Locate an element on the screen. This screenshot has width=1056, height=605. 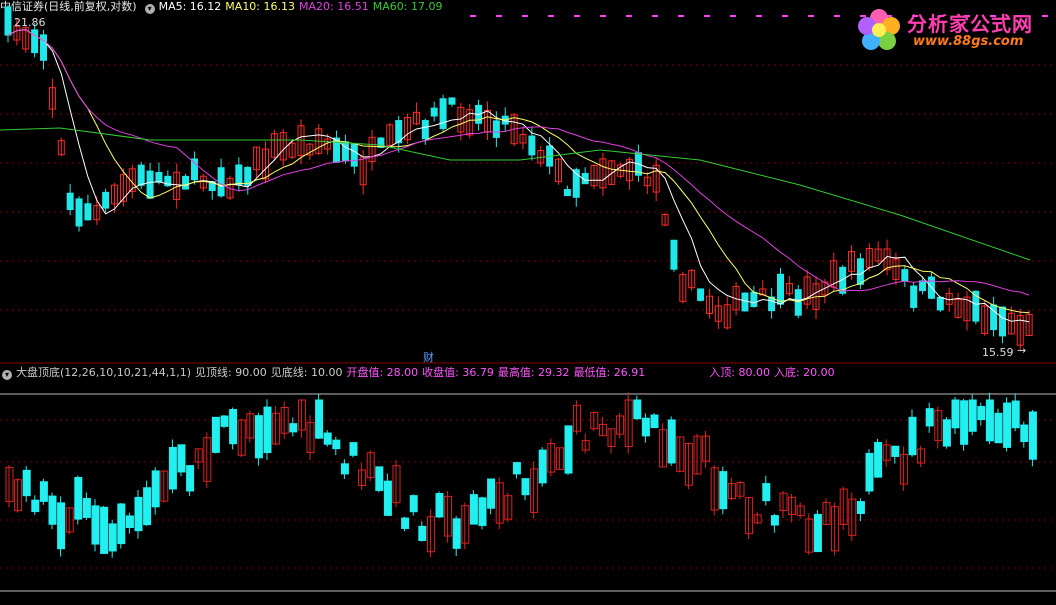
flower-logo-icon is located at coordinates (879, 29).